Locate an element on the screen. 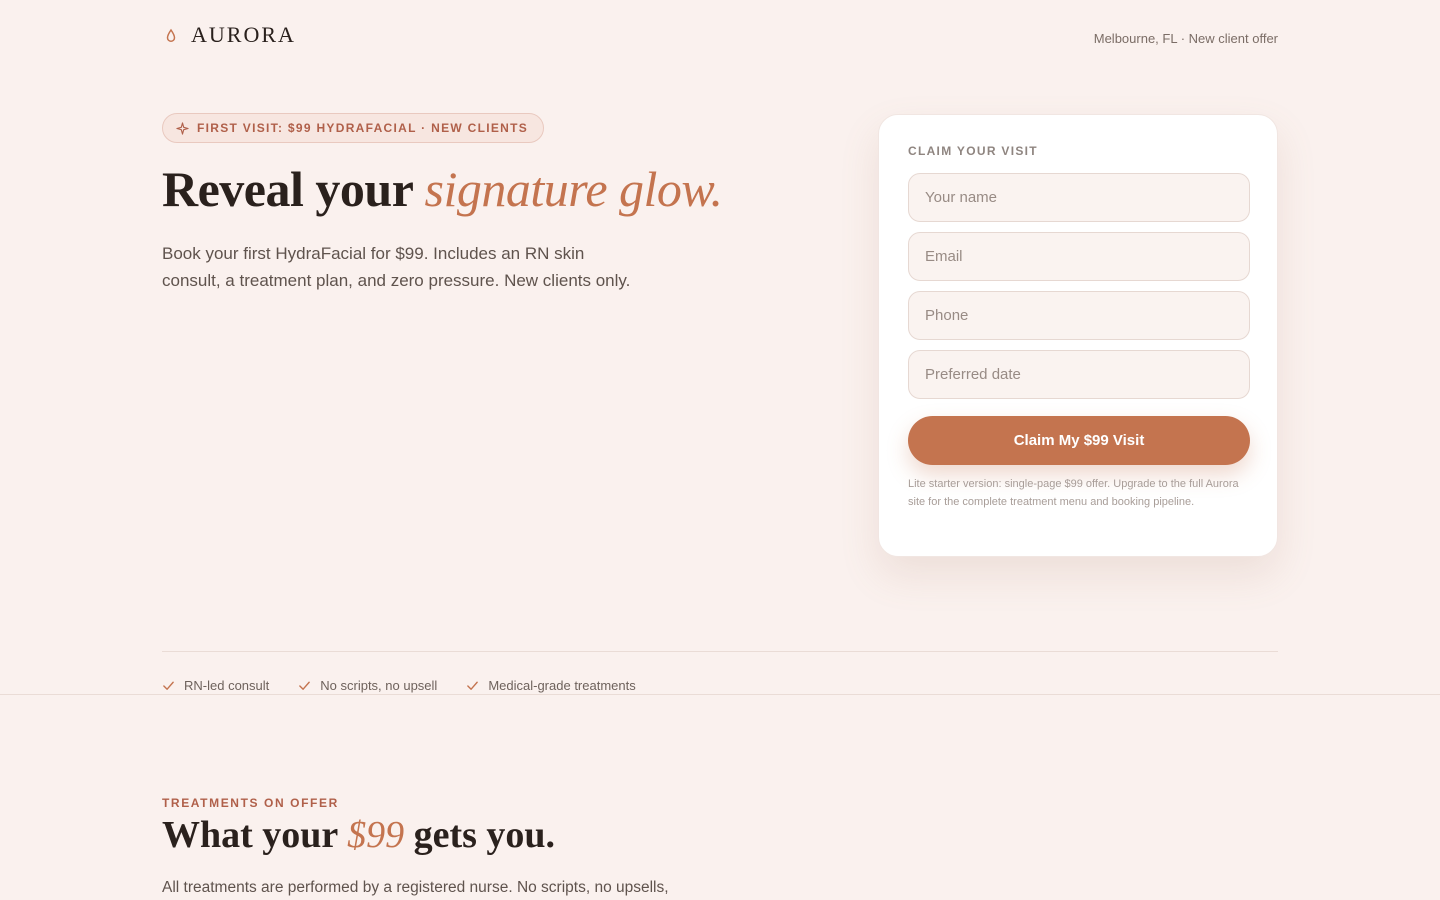 The image size is (1440, 900). claim-visit-button: Claim My $99 Visit is located at coordinates (1079, 440).